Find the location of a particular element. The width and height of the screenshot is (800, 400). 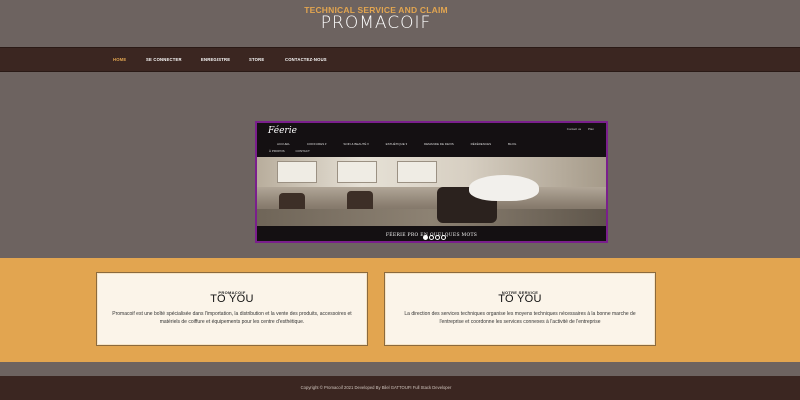

slide-toplink: Plan is located at coordinates (590, 129).